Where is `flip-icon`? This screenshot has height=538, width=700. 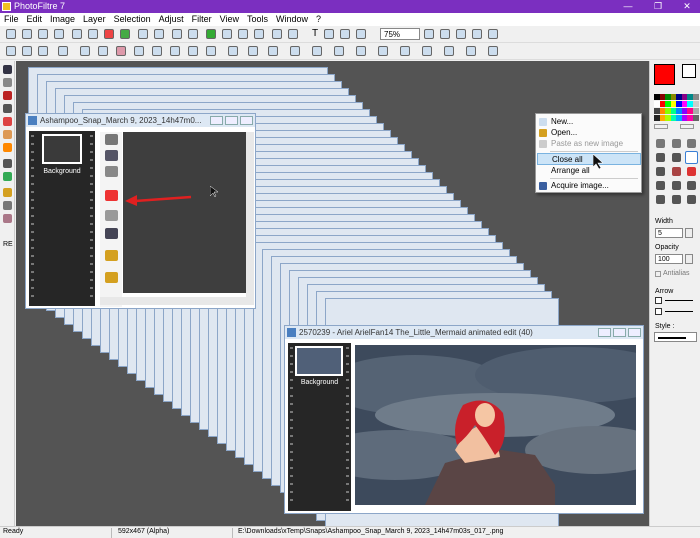
flip-icon is located at coordinates (193, 34).